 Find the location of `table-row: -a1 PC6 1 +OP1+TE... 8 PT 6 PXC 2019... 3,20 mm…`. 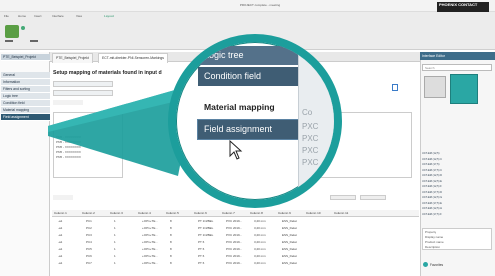

table-row: -a1 PC6 1 +OP1+TE... 8 PT 6 PXC 2019... 3,20 mm… is located at coordinates (235, 256).